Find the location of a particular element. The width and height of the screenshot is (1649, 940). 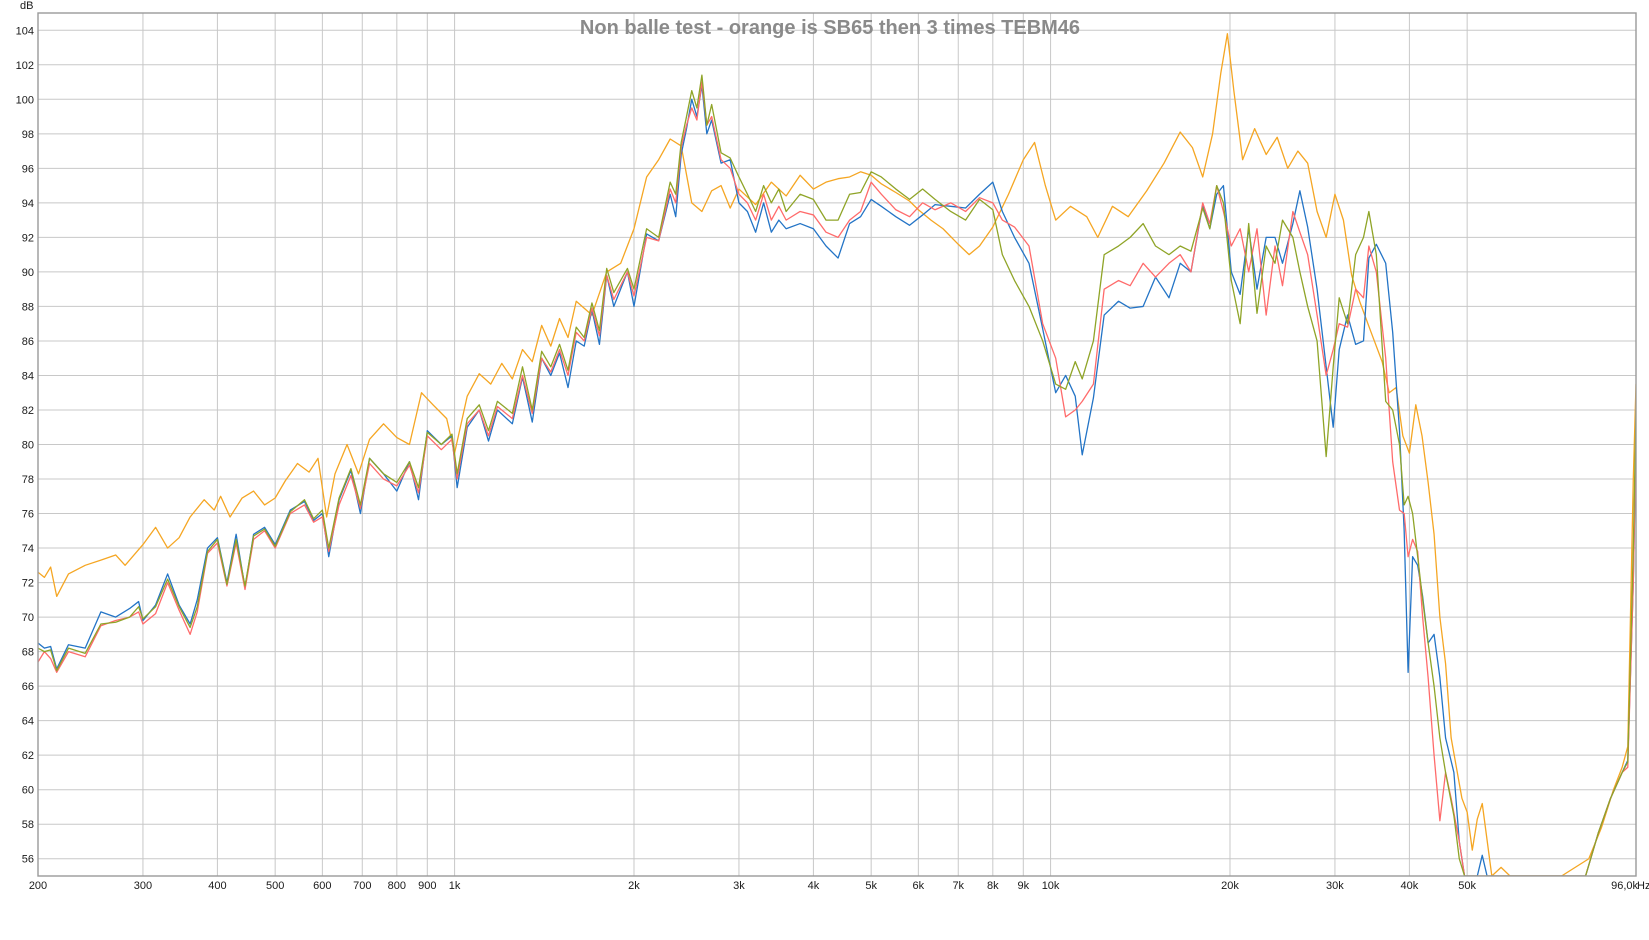

y-tick-label: 98 is located at coordinates (28, 135).